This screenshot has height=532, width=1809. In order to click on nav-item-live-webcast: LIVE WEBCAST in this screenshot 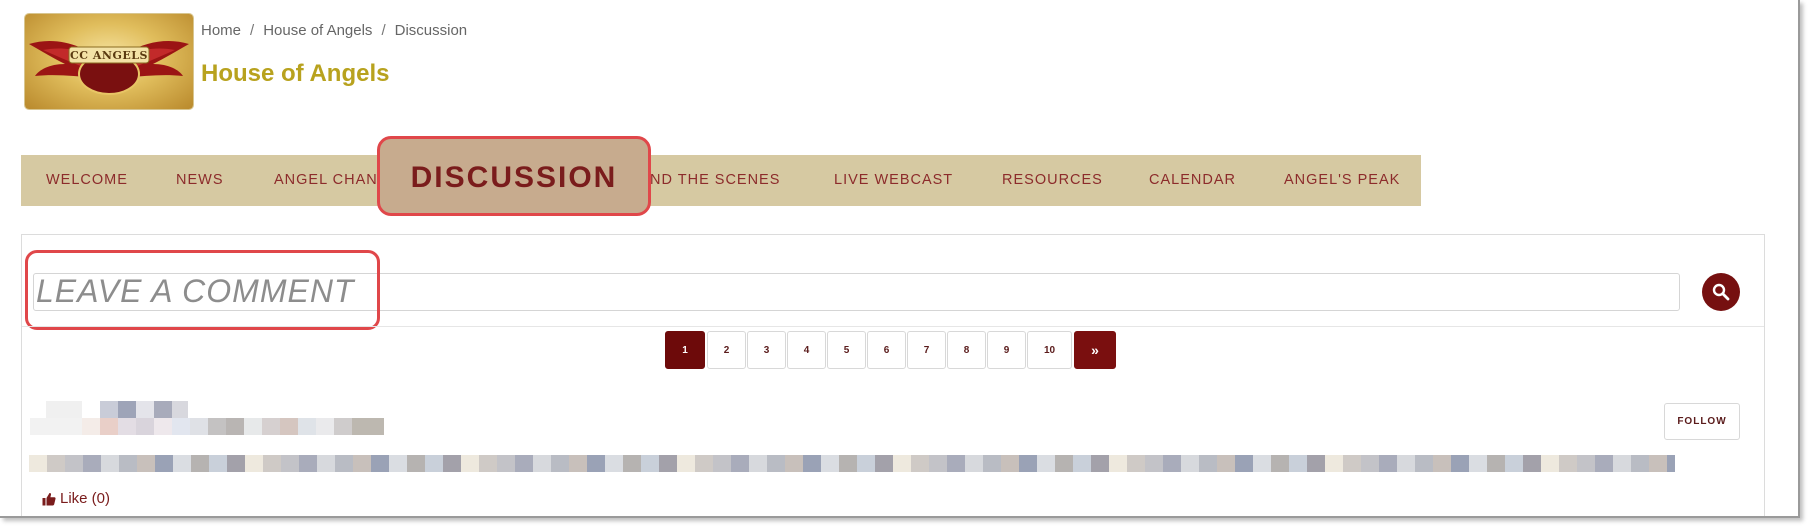, I will do `click(893, 180)`.